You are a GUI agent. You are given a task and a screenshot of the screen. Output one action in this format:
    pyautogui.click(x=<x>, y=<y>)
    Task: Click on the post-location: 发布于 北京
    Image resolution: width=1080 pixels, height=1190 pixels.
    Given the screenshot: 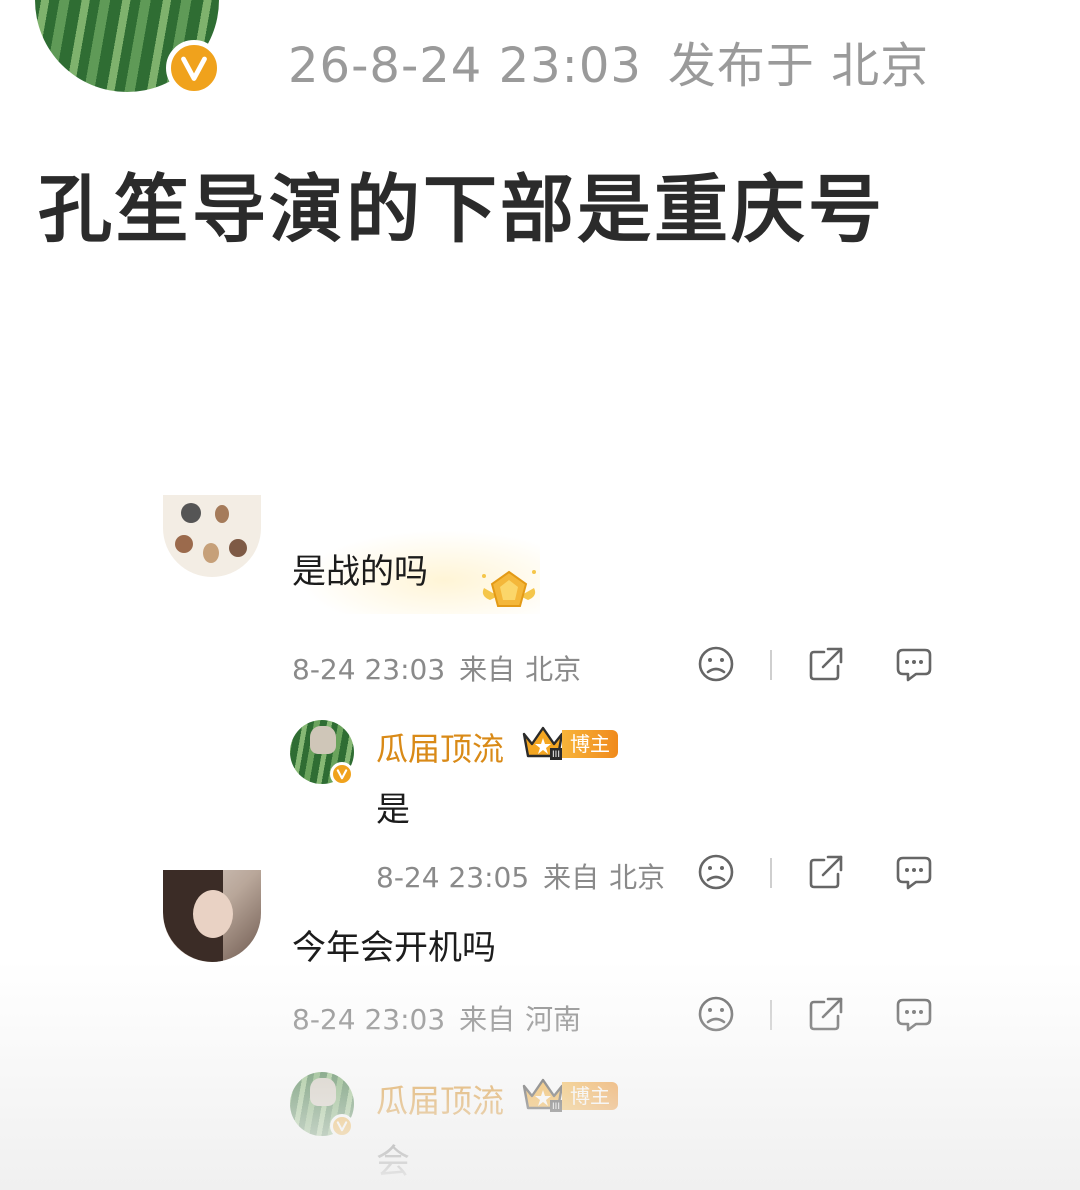 What is the action you would take?
    pyautogui.click(x=798, y=66)
    